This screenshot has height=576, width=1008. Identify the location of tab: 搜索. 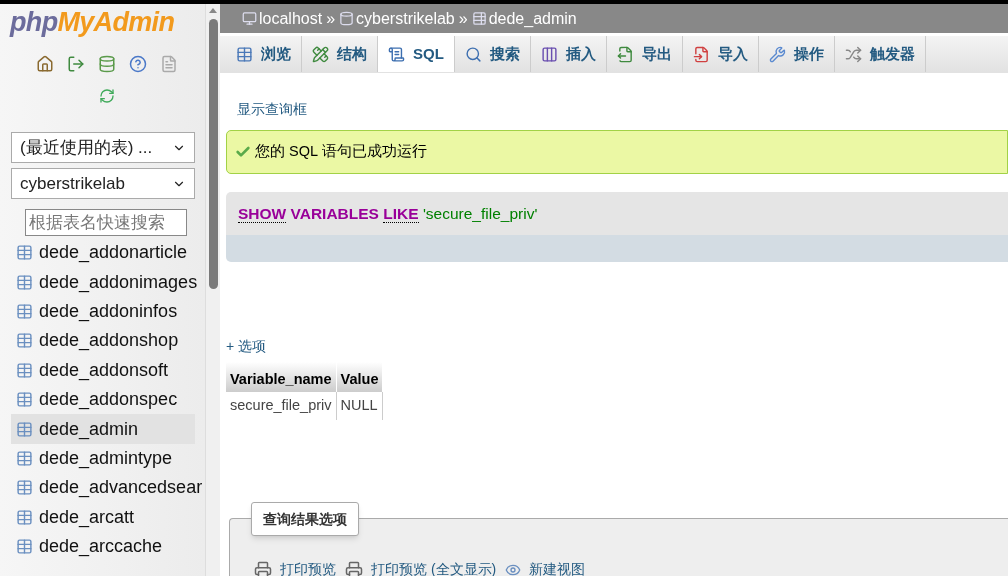
(492, 54).